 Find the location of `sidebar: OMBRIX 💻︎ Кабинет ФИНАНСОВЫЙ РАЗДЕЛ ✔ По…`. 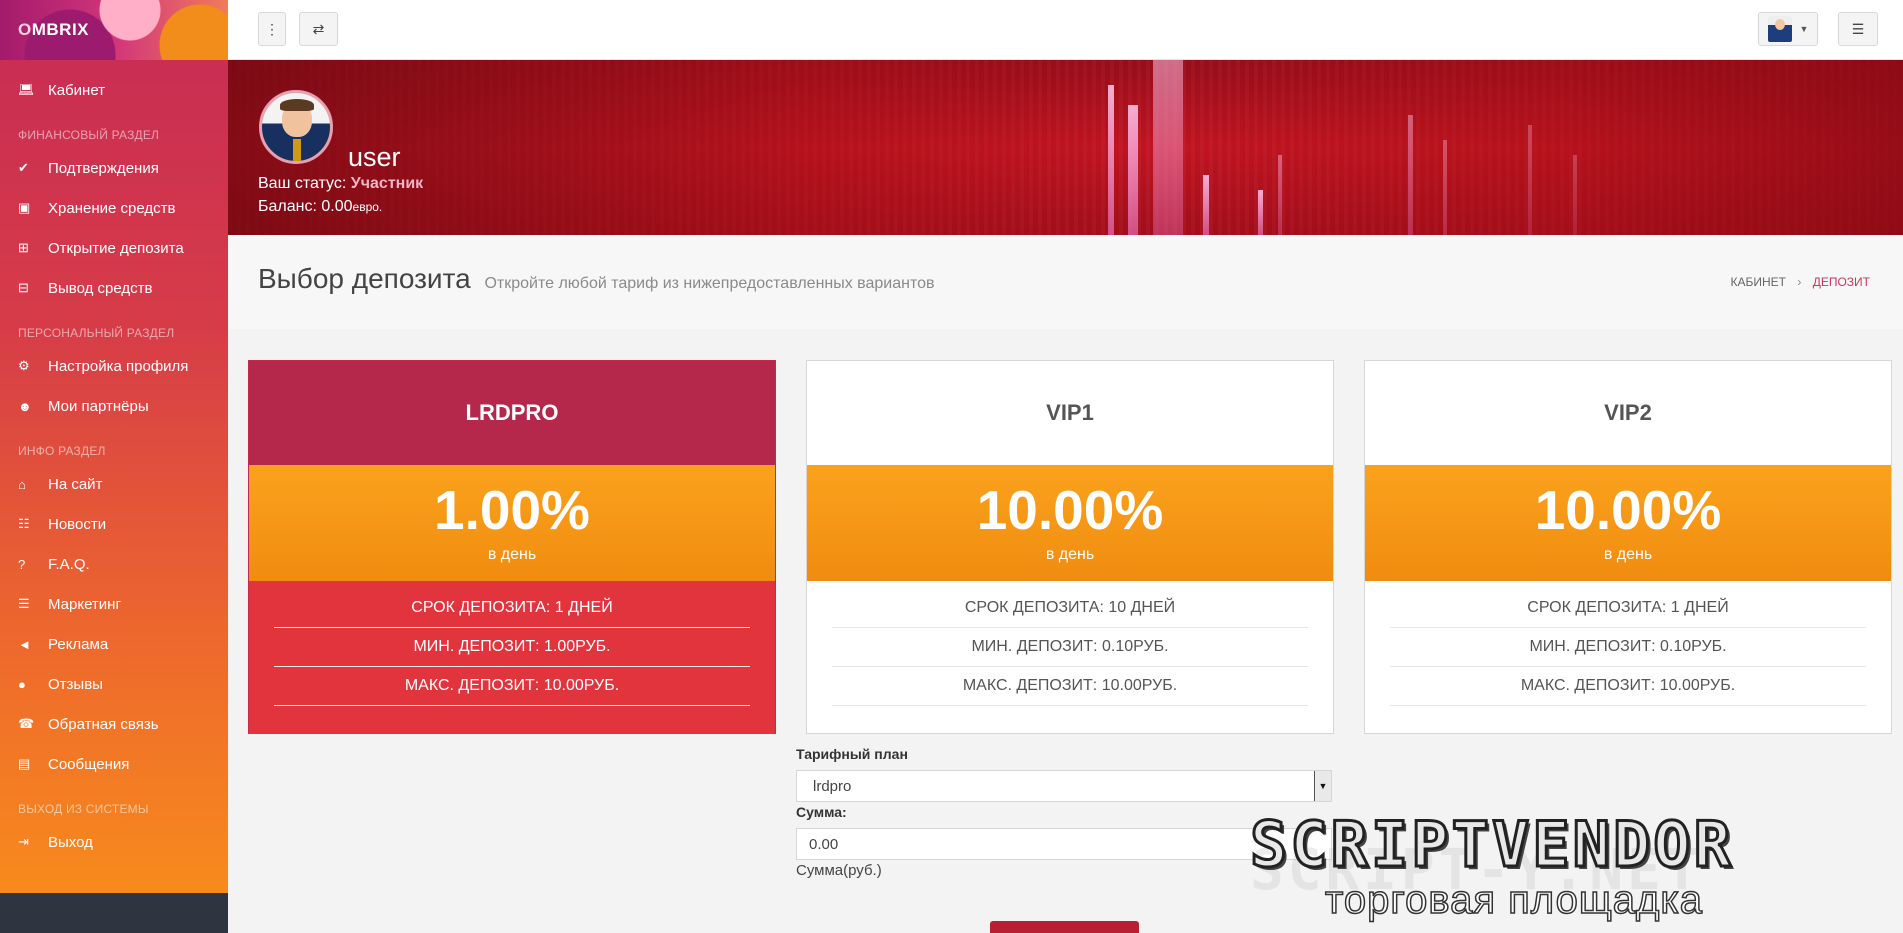

sidebar: OMBRIX 💻︎ Кабинет ФИНАНСОВЫЙ РАЗДЕЛ ✔ По… is located at coordinates (114, 466).